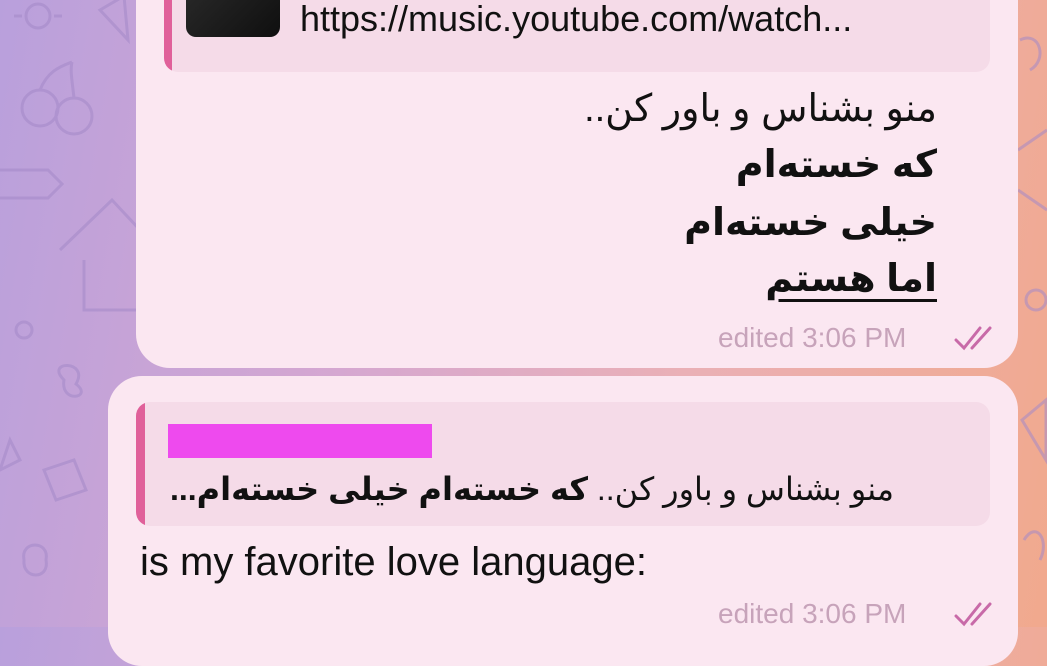  Describe the element at coordinates (810, 223) in the screenshot. I see `message-line-3: خیلی خسته‌ام` at that location.